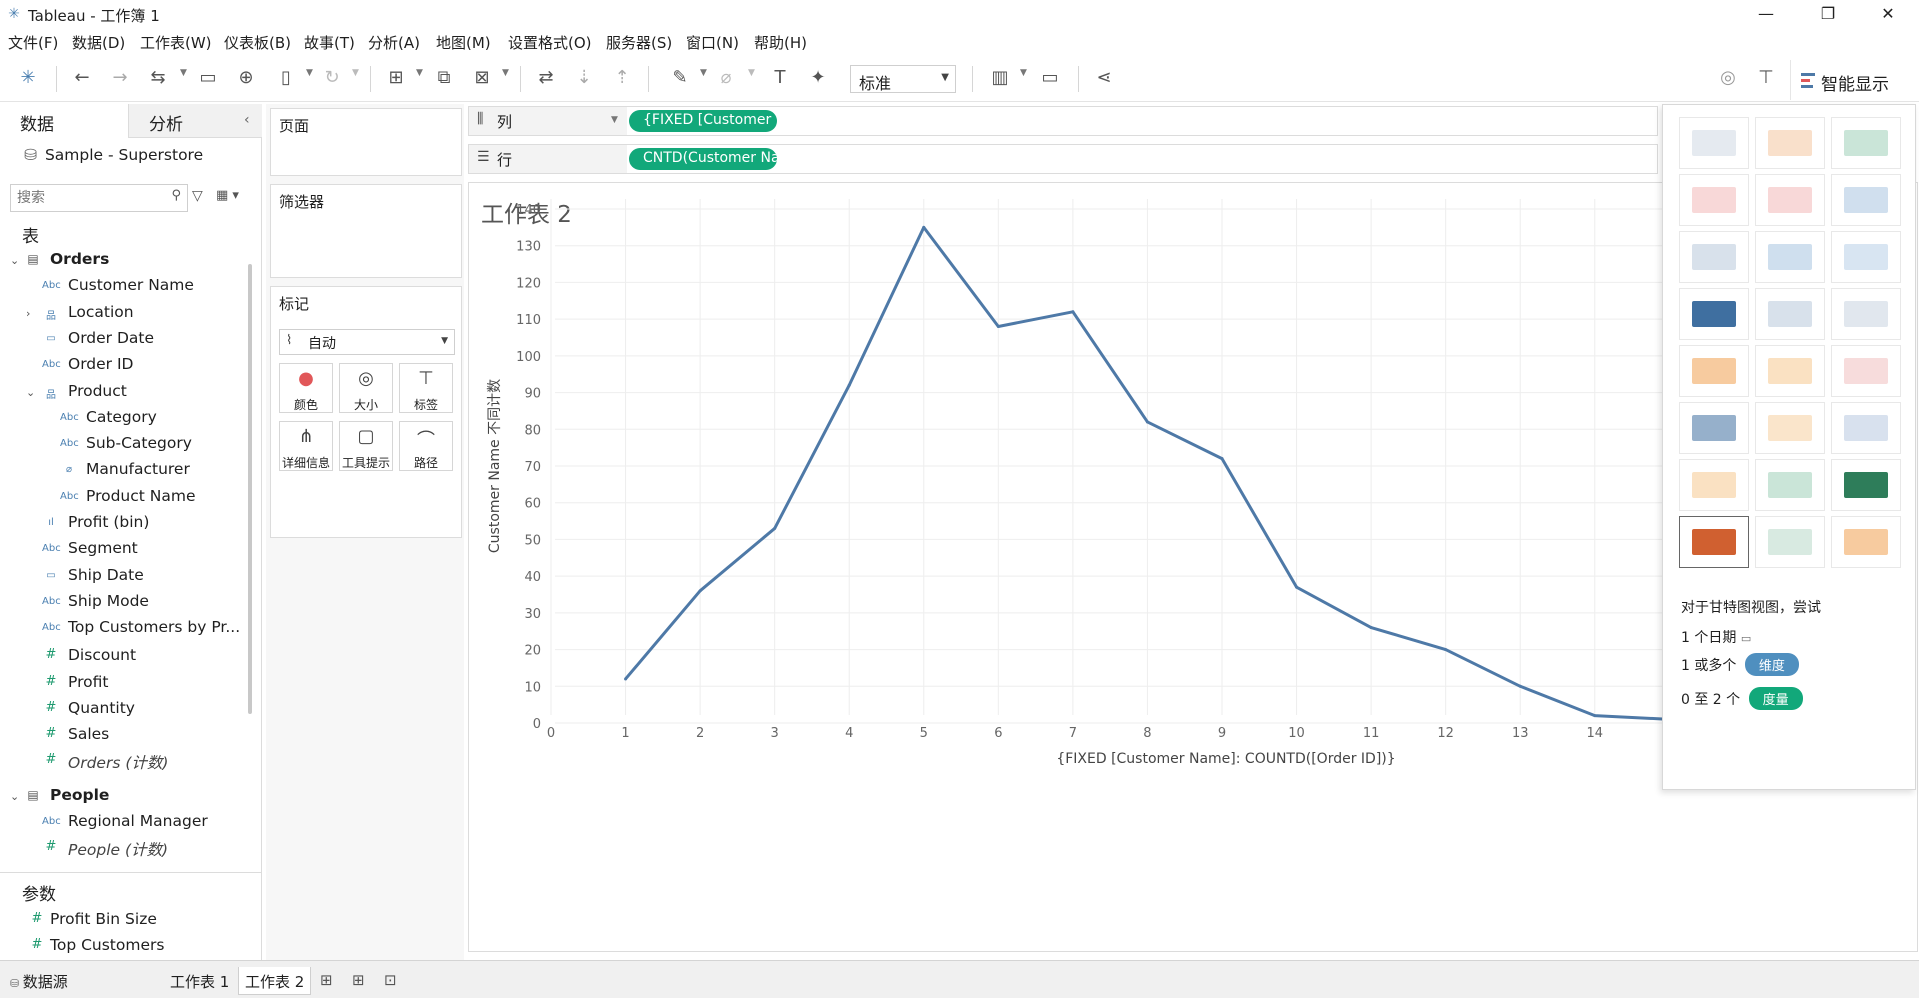 The height and width of the screenshot is (998, 1919). I want to click on chart-type-bullet-graph, so click(1790, 542).